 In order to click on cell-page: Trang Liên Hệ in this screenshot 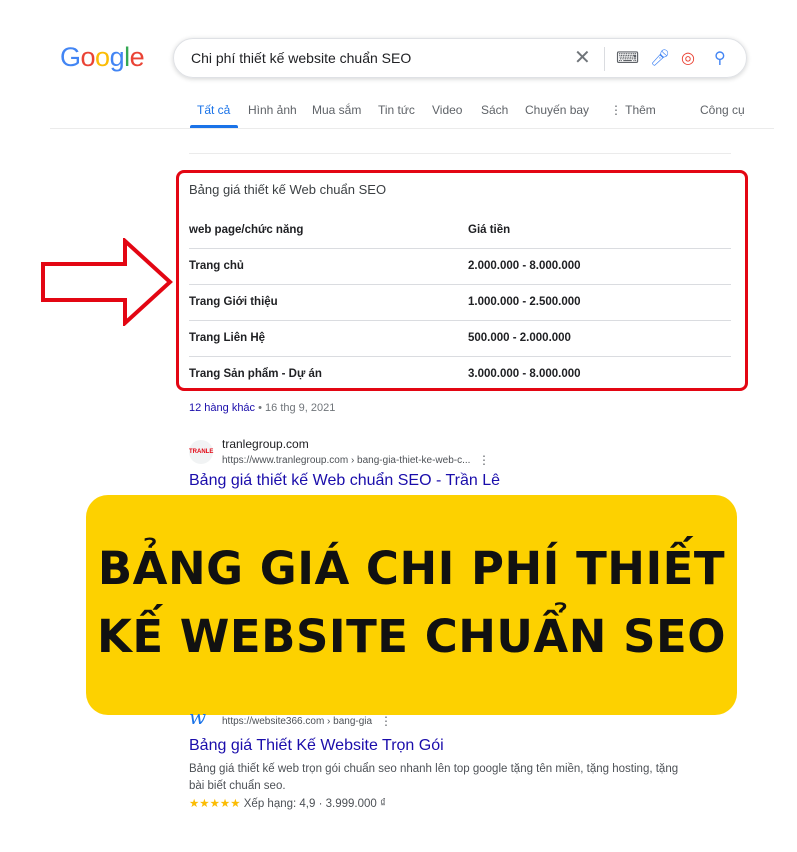, I will do `click(227, 338)`.